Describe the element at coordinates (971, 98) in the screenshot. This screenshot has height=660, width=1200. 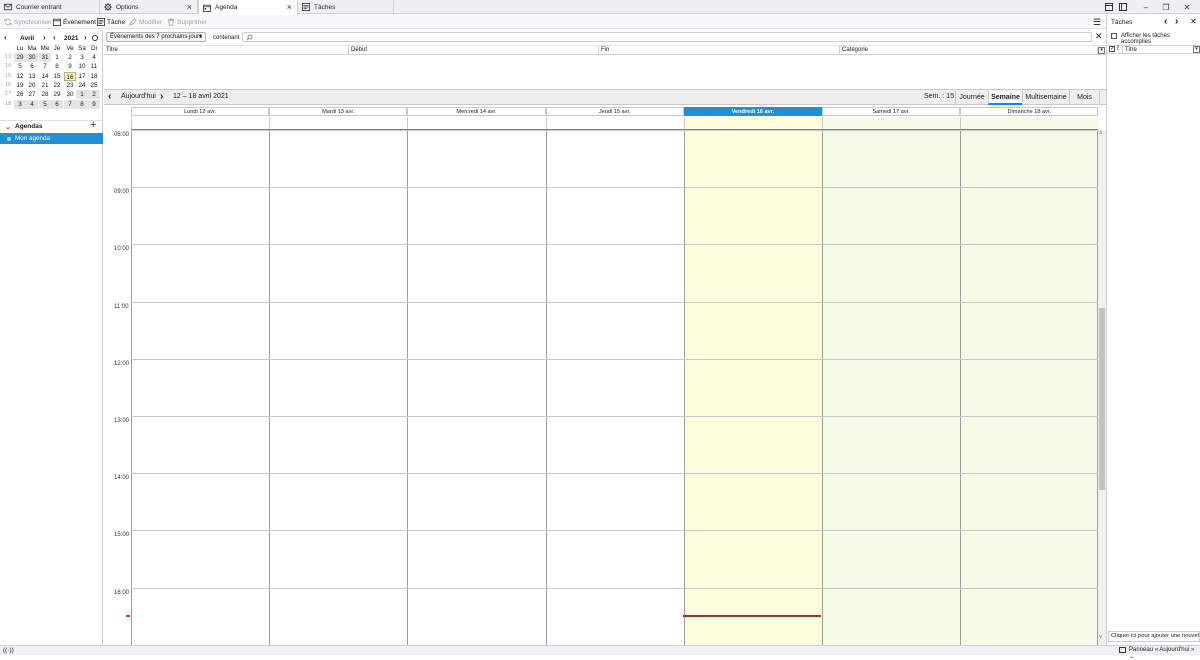
I see `view-day-tab: Journée` at that location.